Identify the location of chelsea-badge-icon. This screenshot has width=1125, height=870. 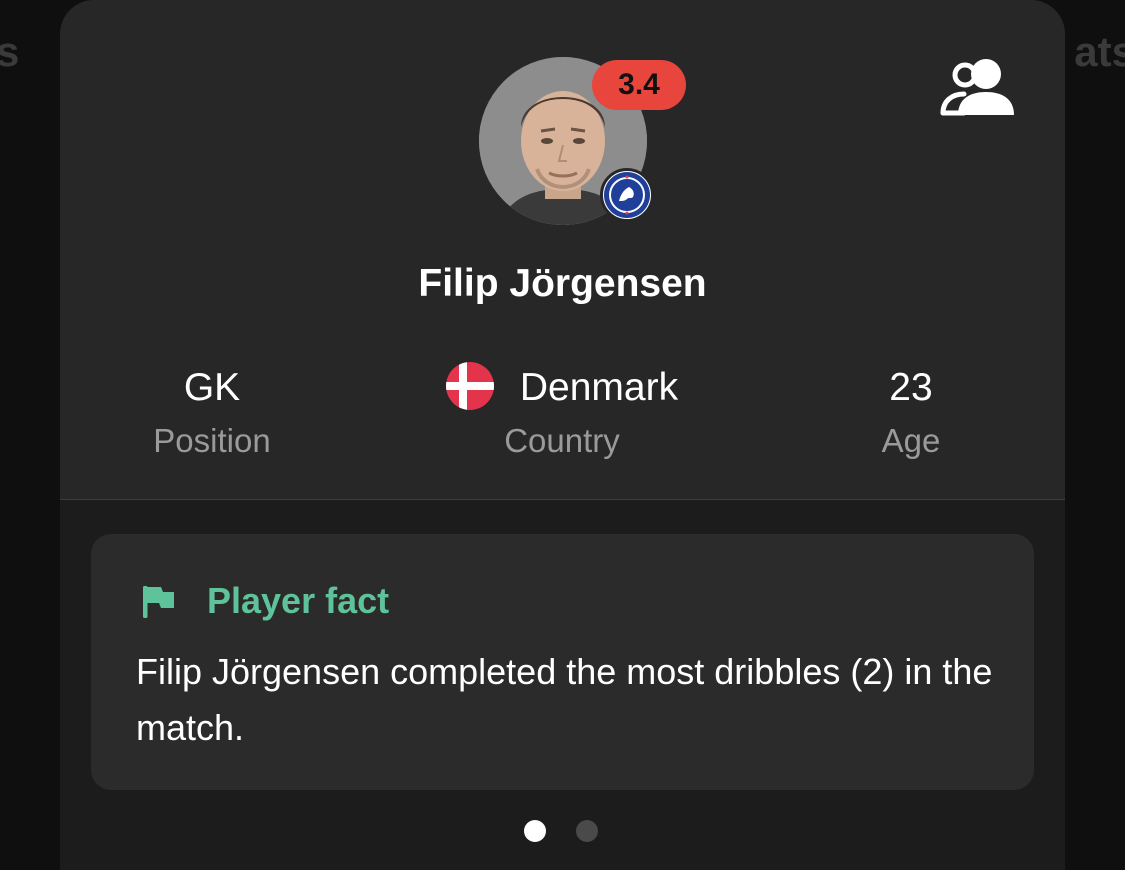
(627, 195).